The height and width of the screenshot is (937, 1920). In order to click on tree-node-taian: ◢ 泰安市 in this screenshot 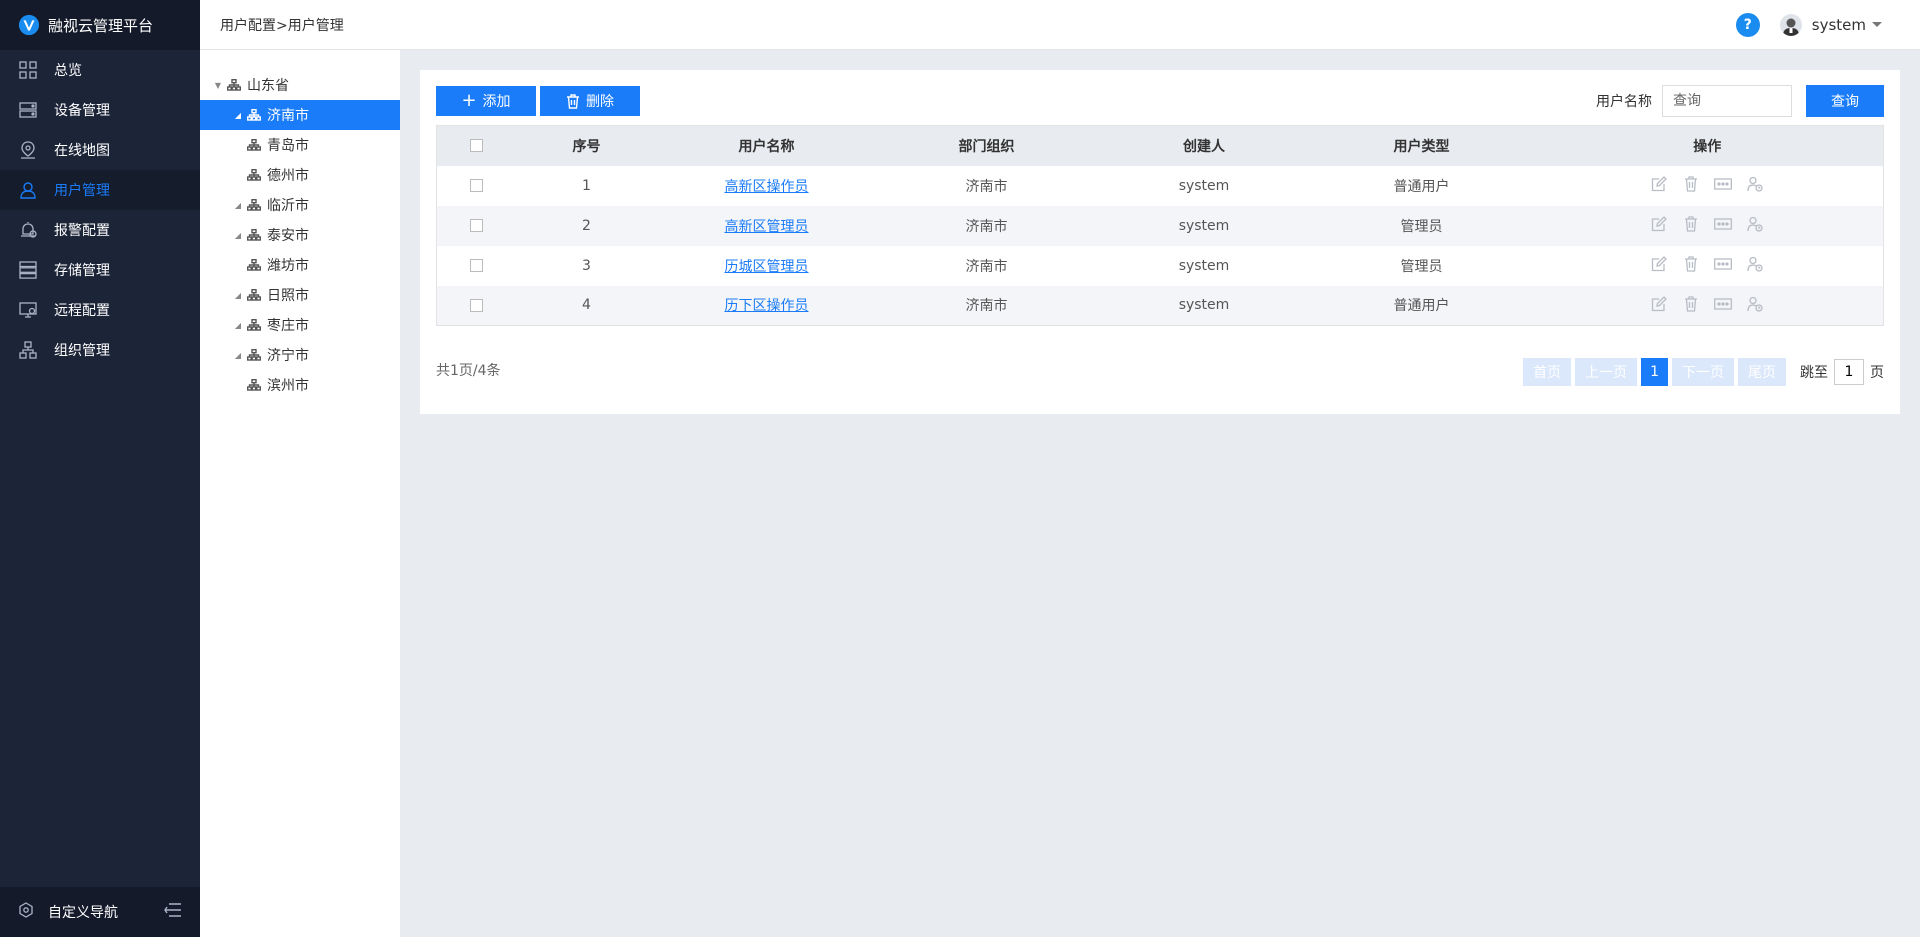, I will do `click(300, 235)`.